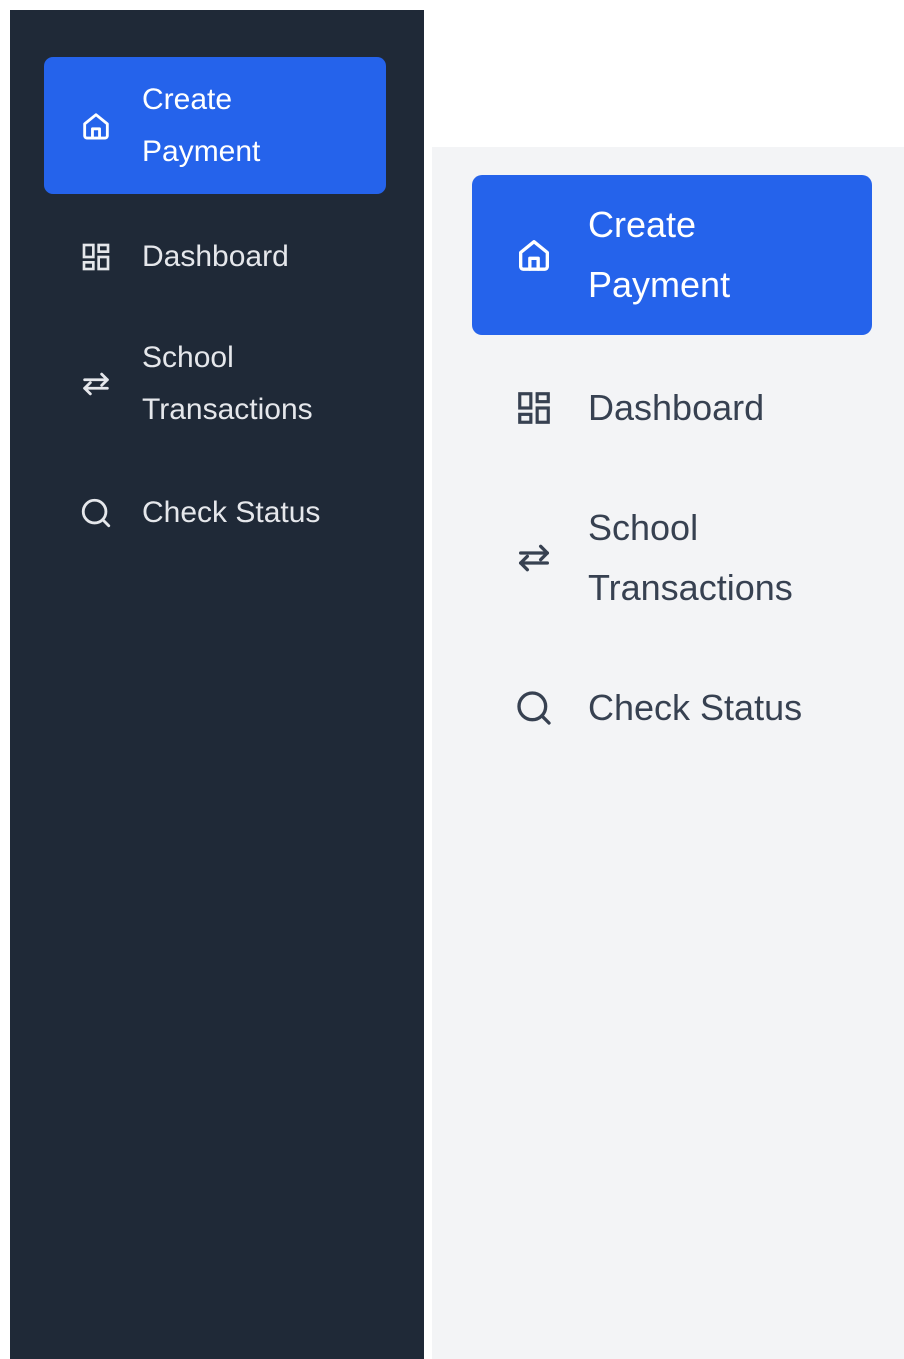 This screenshot has height=1359, width=904. I want to click on sidebar-light-item-create-payment: Create Payment, so click(672, 255).